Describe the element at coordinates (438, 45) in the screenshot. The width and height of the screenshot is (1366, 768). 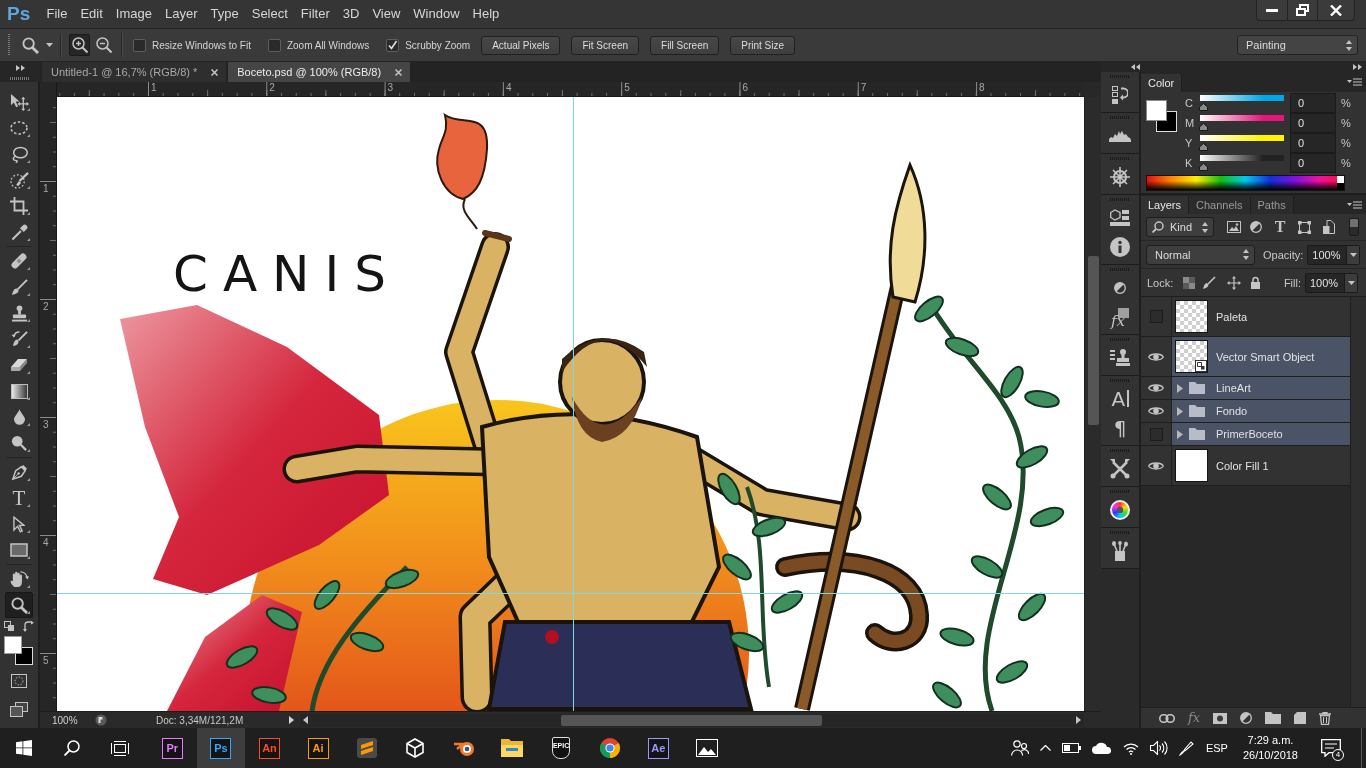
I see `checkbox-label: Scrubby Zoom` at that location.